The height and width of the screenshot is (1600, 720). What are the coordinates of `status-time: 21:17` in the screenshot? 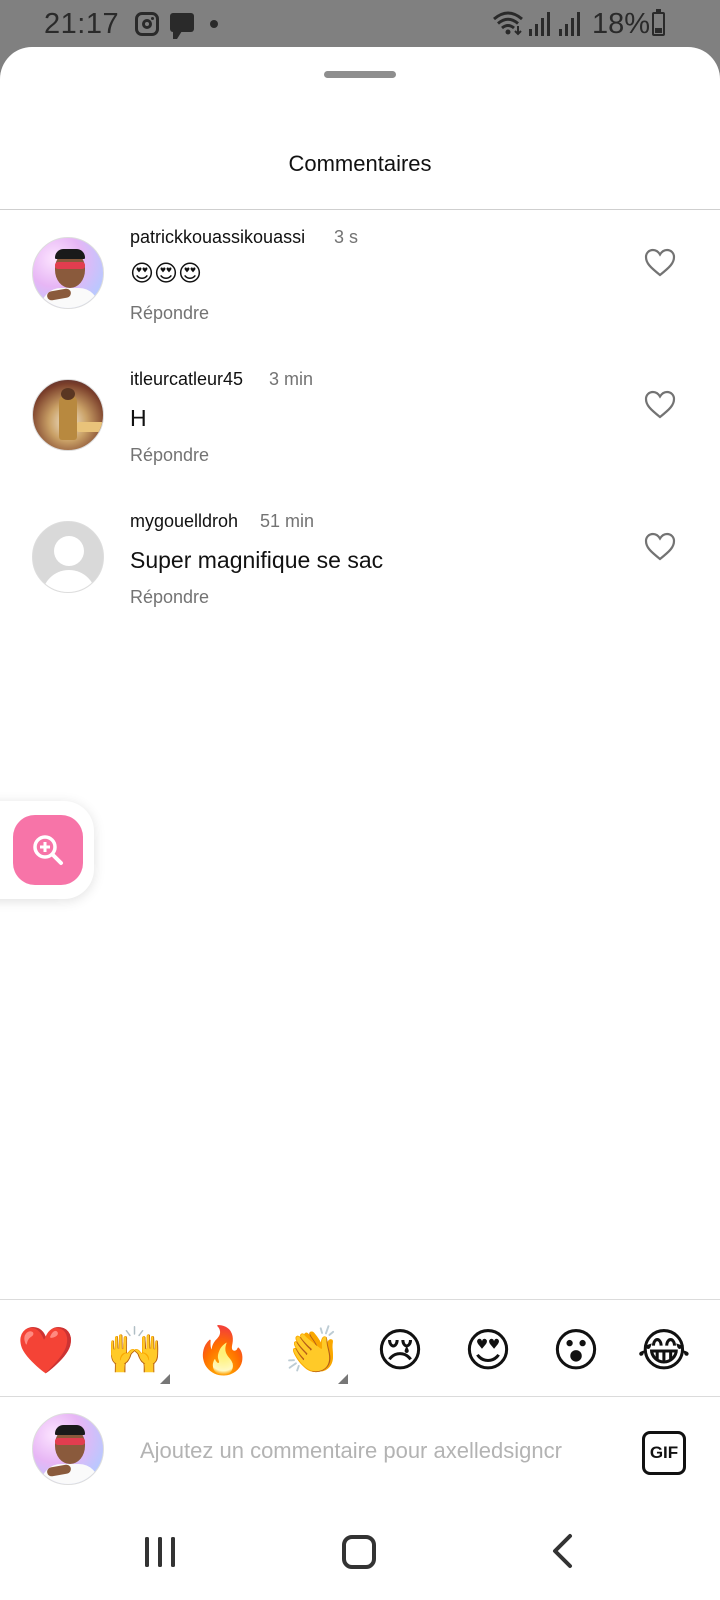 It's located at (82, 24).